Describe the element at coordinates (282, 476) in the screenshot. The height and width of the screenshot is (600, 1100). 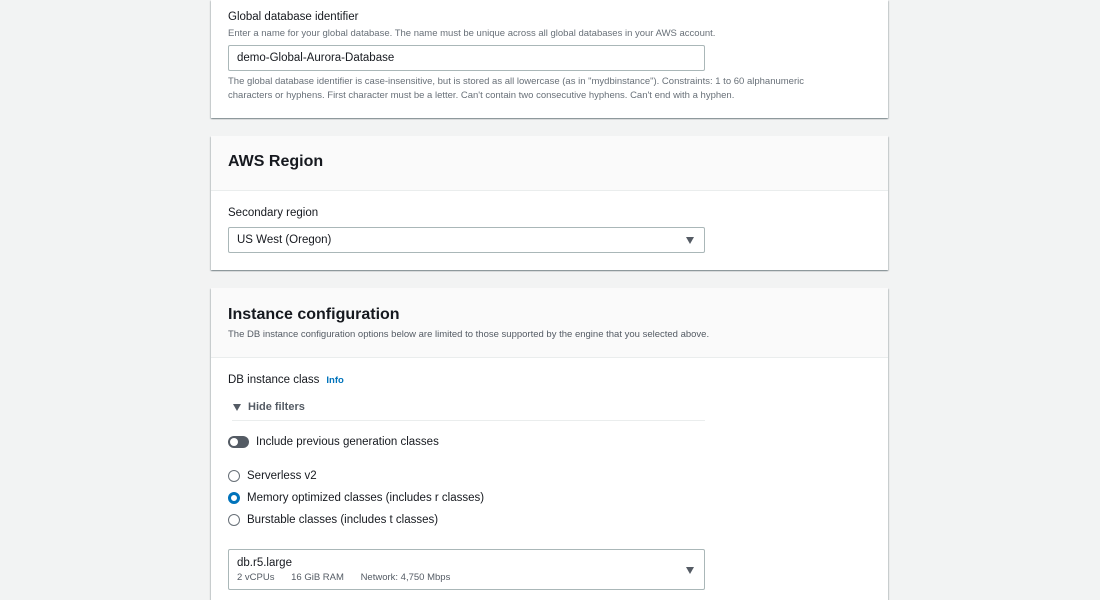
I see `radio-label-serverless: Serverless v2` at that location.